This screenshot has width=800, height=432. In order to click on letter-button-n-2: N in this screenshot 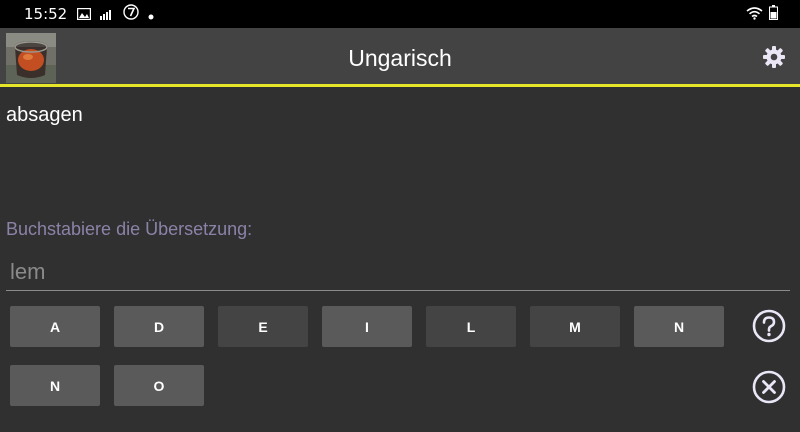, I will do `click(55, 385)`.